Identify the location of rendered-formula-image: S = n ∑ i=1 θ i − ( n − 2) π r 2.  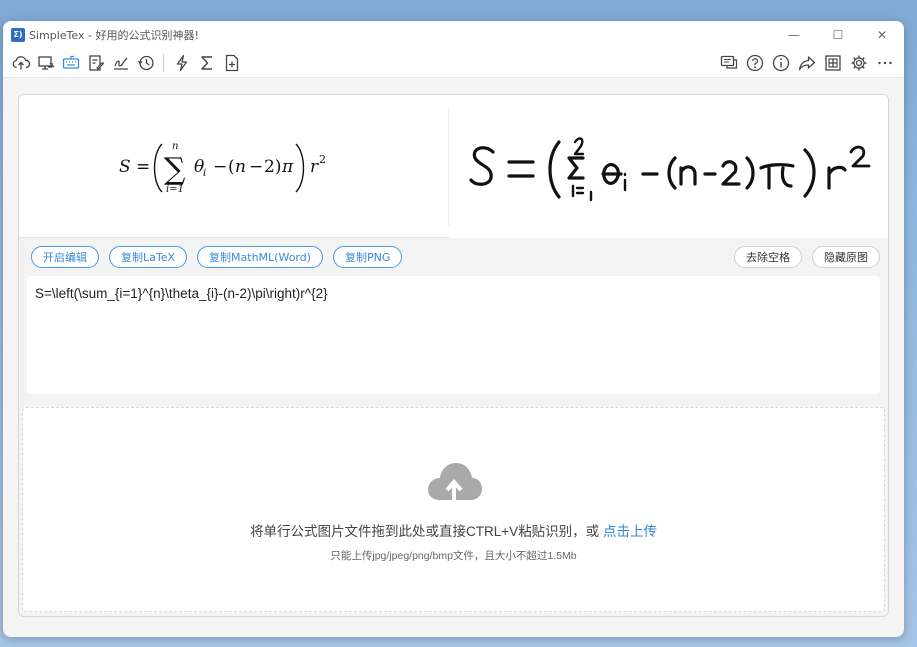
(222, 168).